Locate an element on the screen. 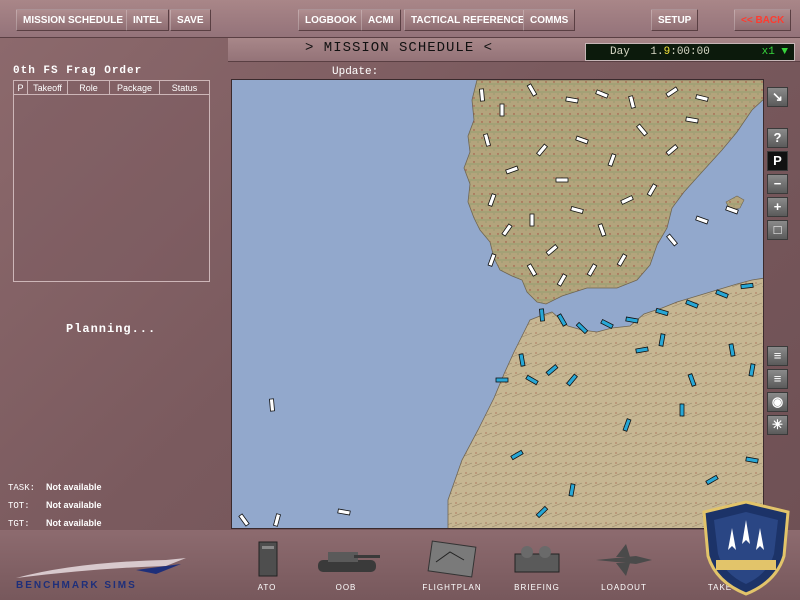  threat-button: ◉ is located at coordinates (777, 402).